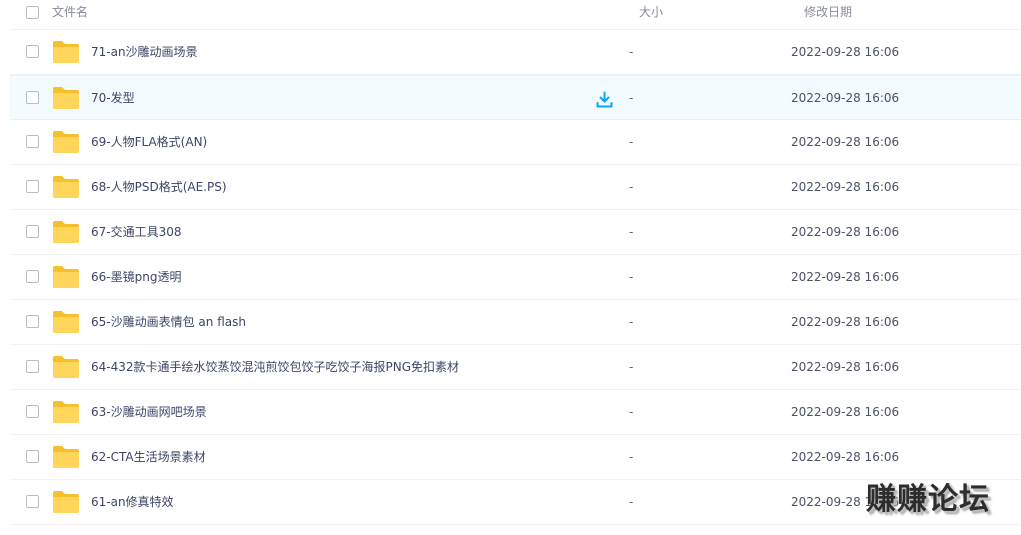 This screenshot has width=1021, height=535. Describe the element at coordinates (70, 12) in the screenshot. I see `column-header-name: 文件名` at that location.